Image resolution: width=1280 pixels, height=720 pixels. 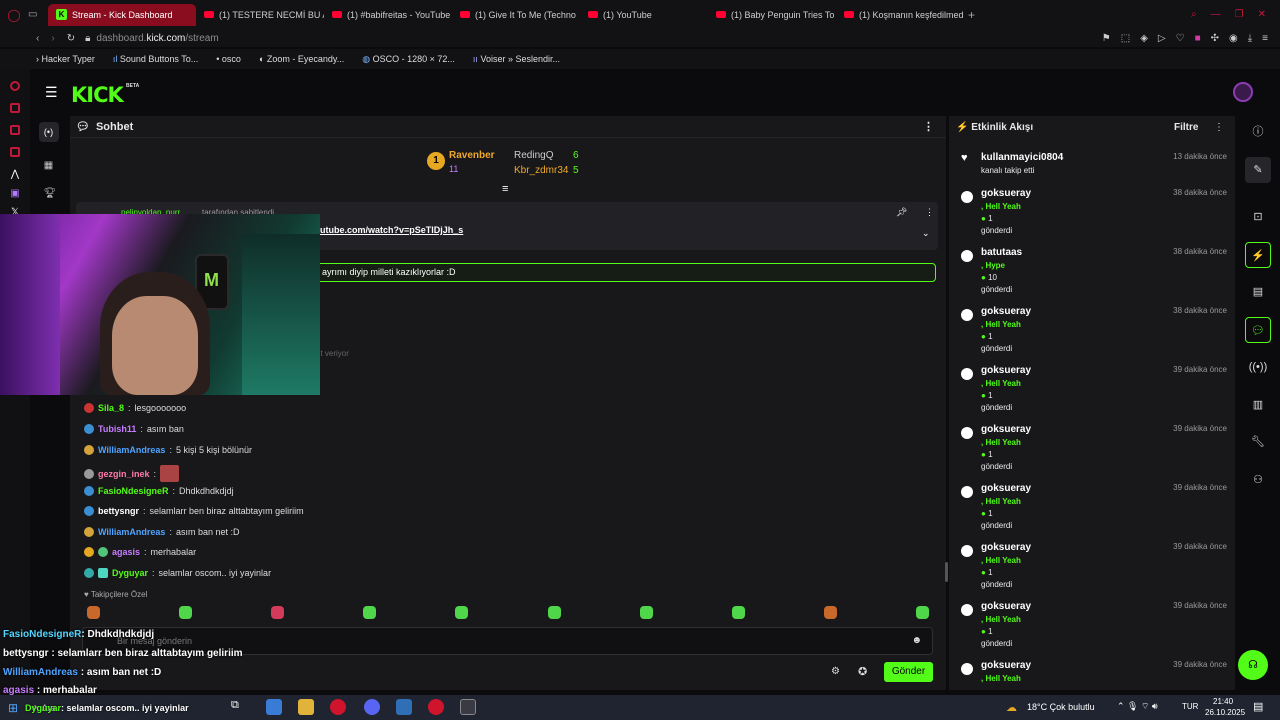 I want to click on pinned-link: utube.com/watch?v=pSeTlDjJh_s, so click(x=391, y=230).